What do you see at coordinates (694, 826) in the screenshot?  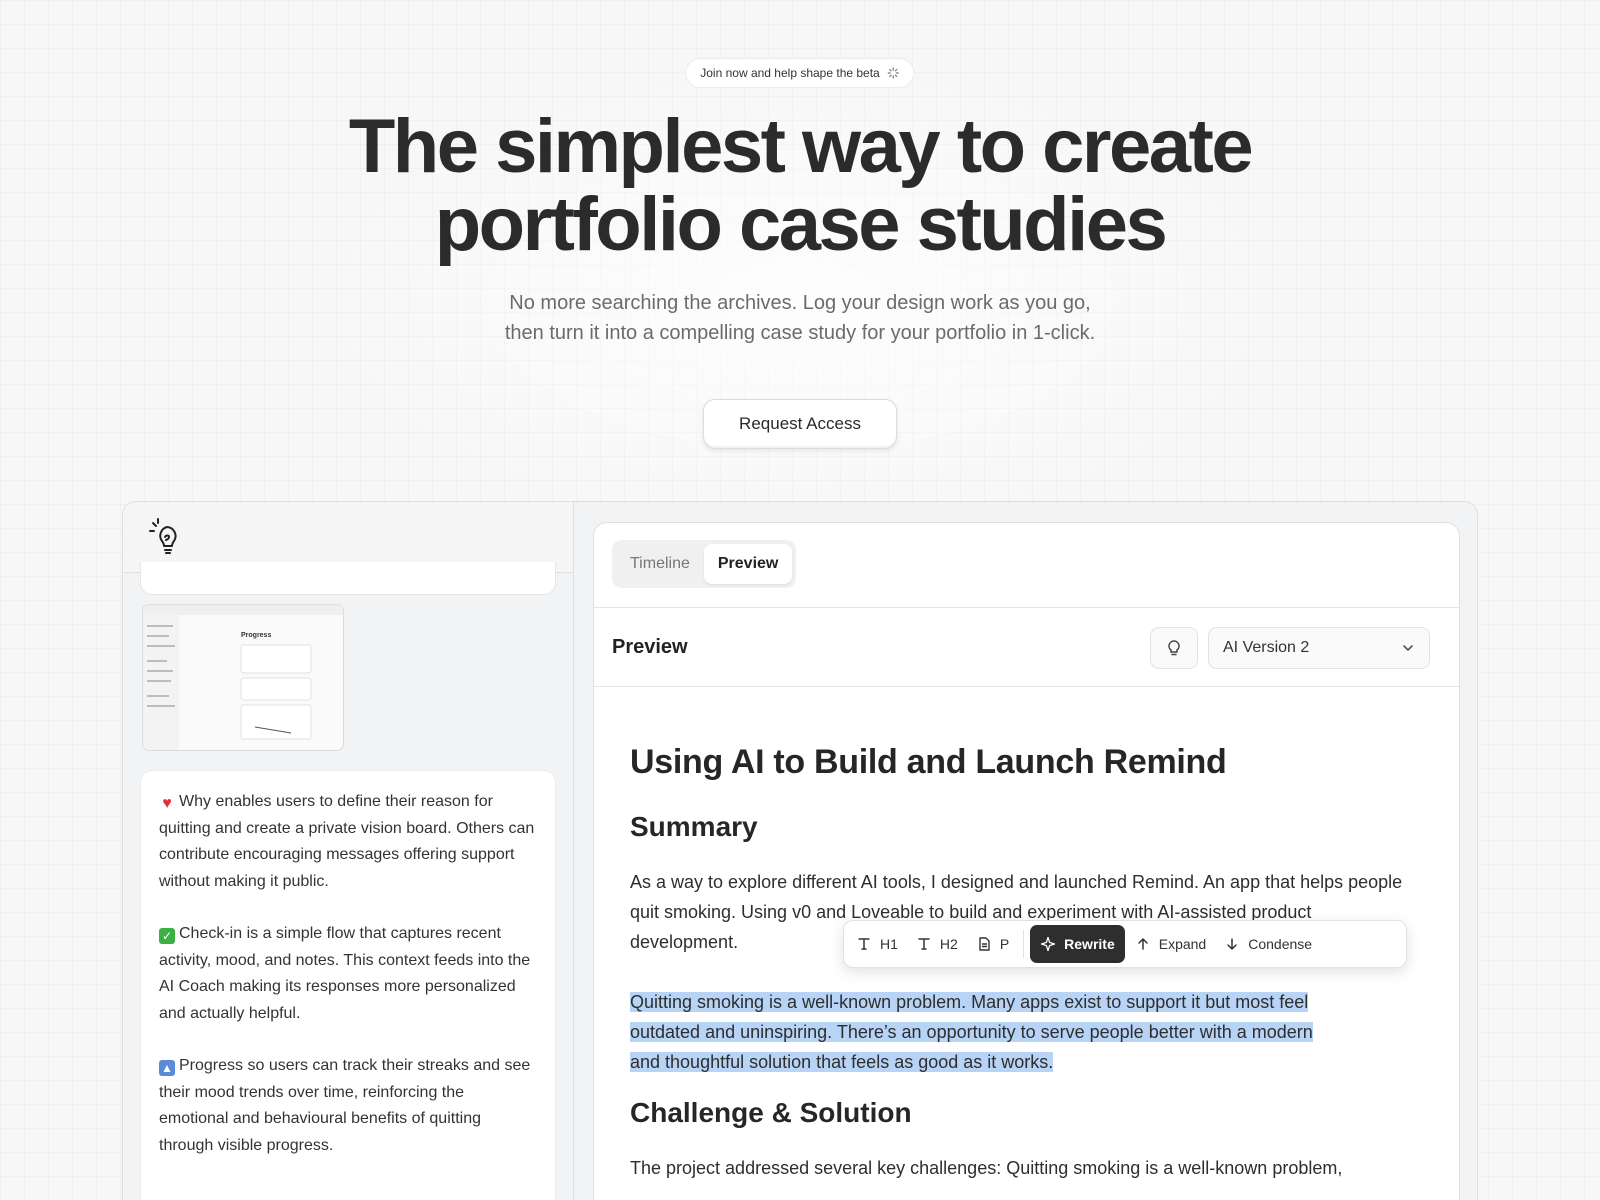 I see `summary-heading: Summary` at bounding box center [694, 826].